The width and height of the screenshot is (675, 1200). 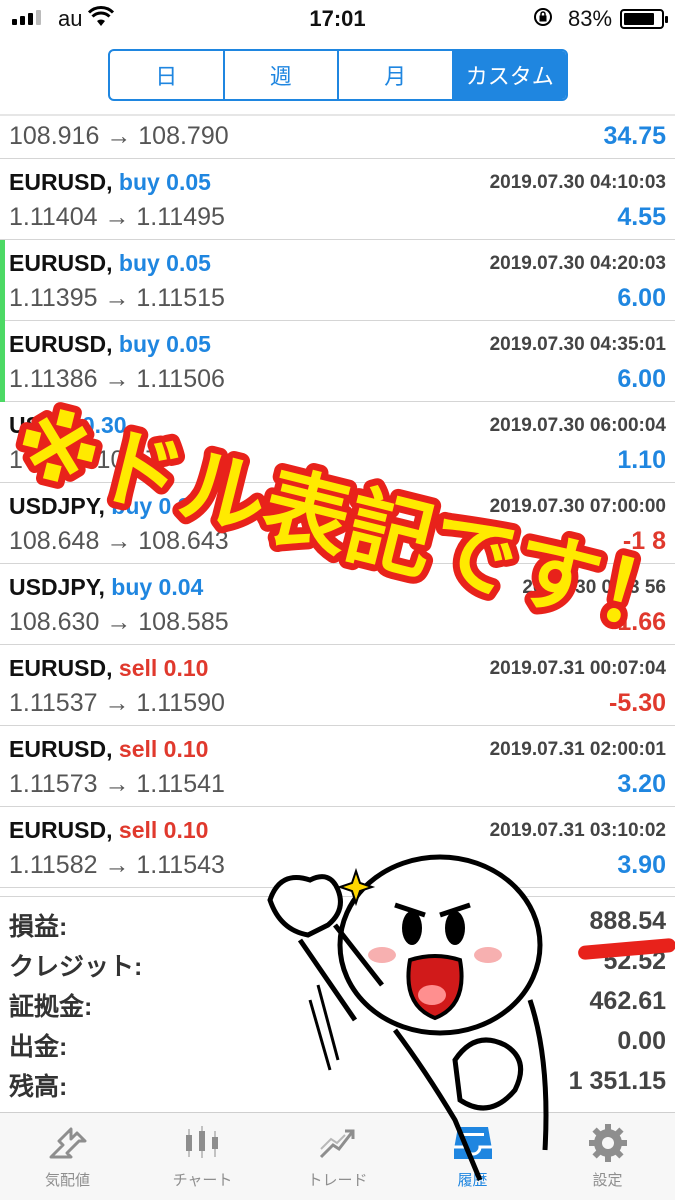 I want to click on chart-icon, so click(x=202, y=1143).